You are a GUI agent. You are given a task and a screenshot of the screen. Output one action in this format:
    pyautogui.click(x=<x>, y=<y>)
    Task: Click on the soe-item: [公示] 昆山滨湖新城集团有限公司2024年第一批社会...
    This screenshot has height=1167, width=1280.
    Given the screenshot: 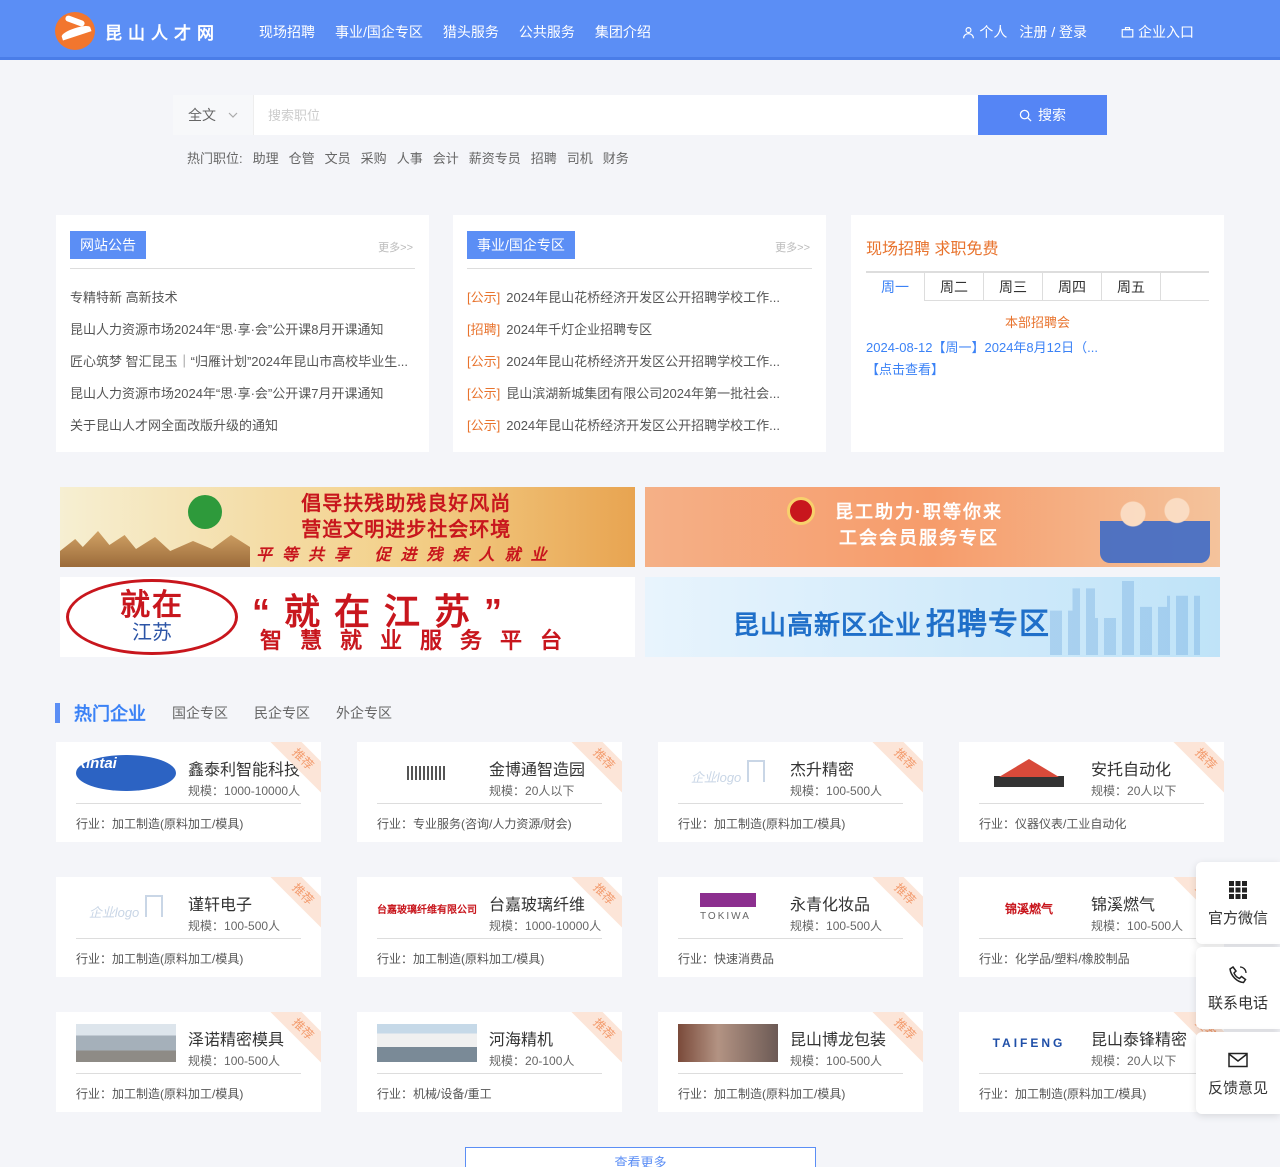 What is the action you would take?
    pyautogui.click(x=639, y=399)
    